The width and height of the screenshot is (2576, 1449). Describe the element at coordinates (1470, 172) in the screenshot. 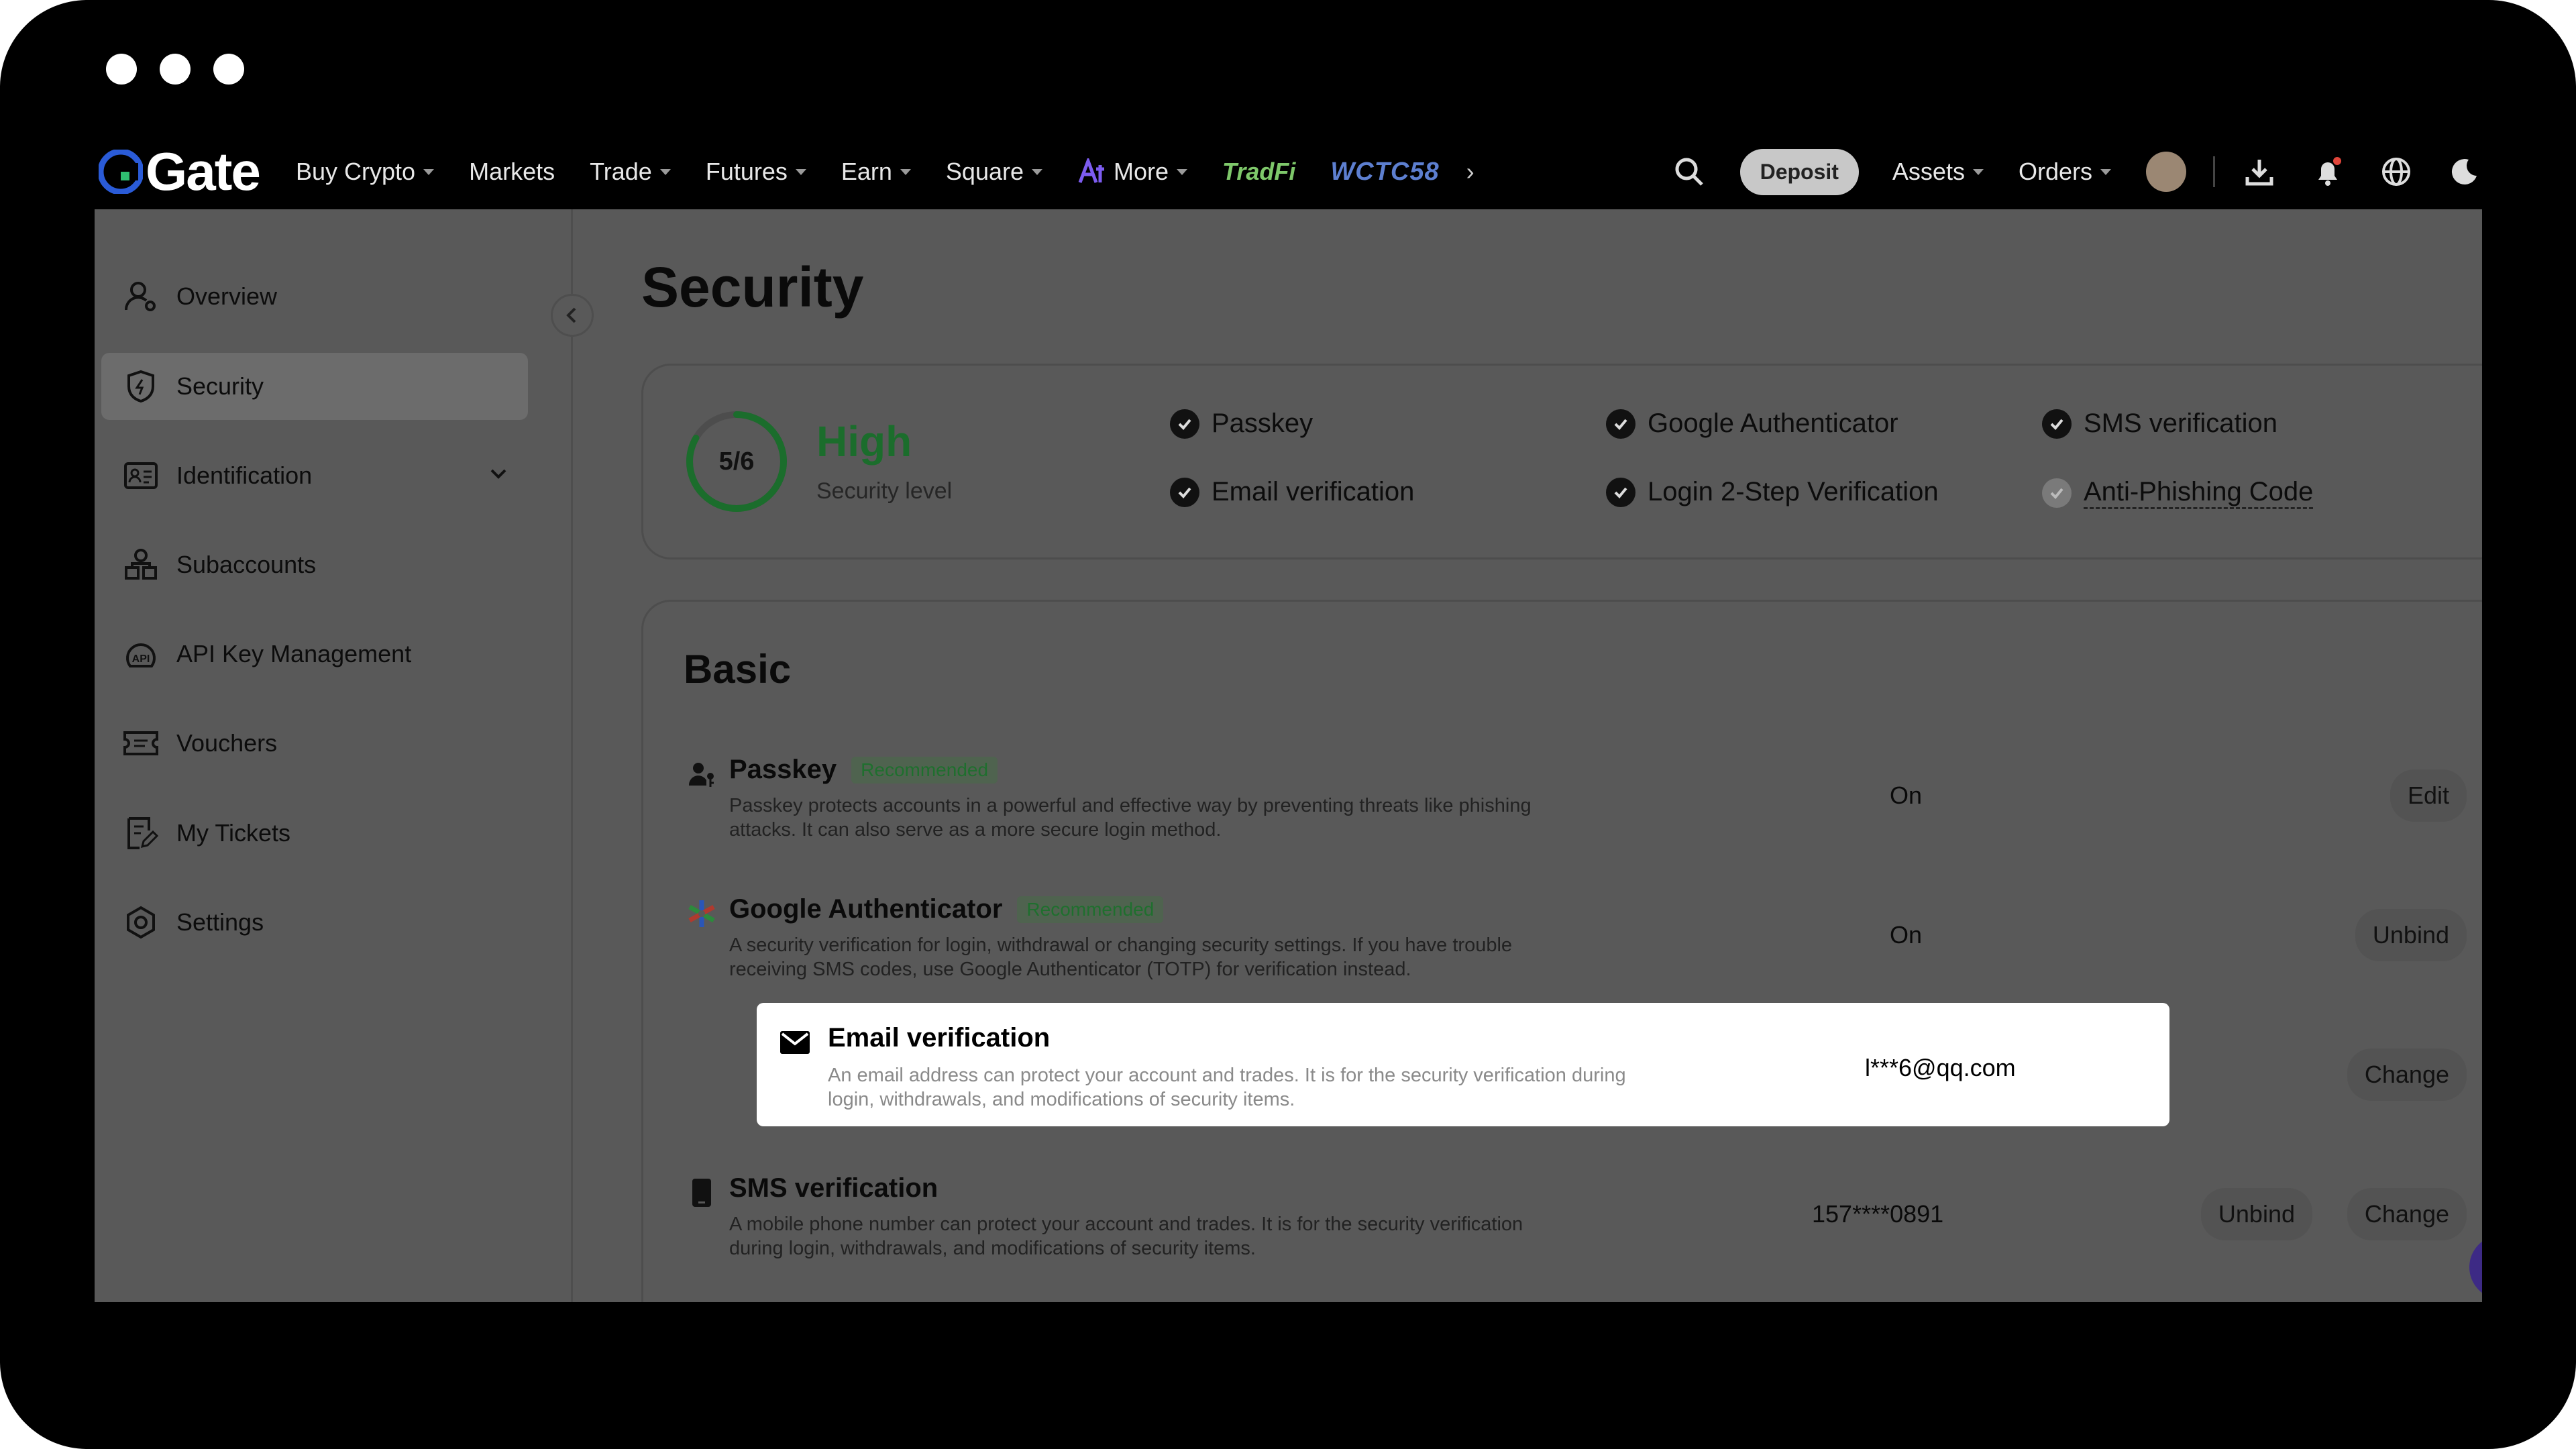

I see `chevron-right-icon: ›` at that location.